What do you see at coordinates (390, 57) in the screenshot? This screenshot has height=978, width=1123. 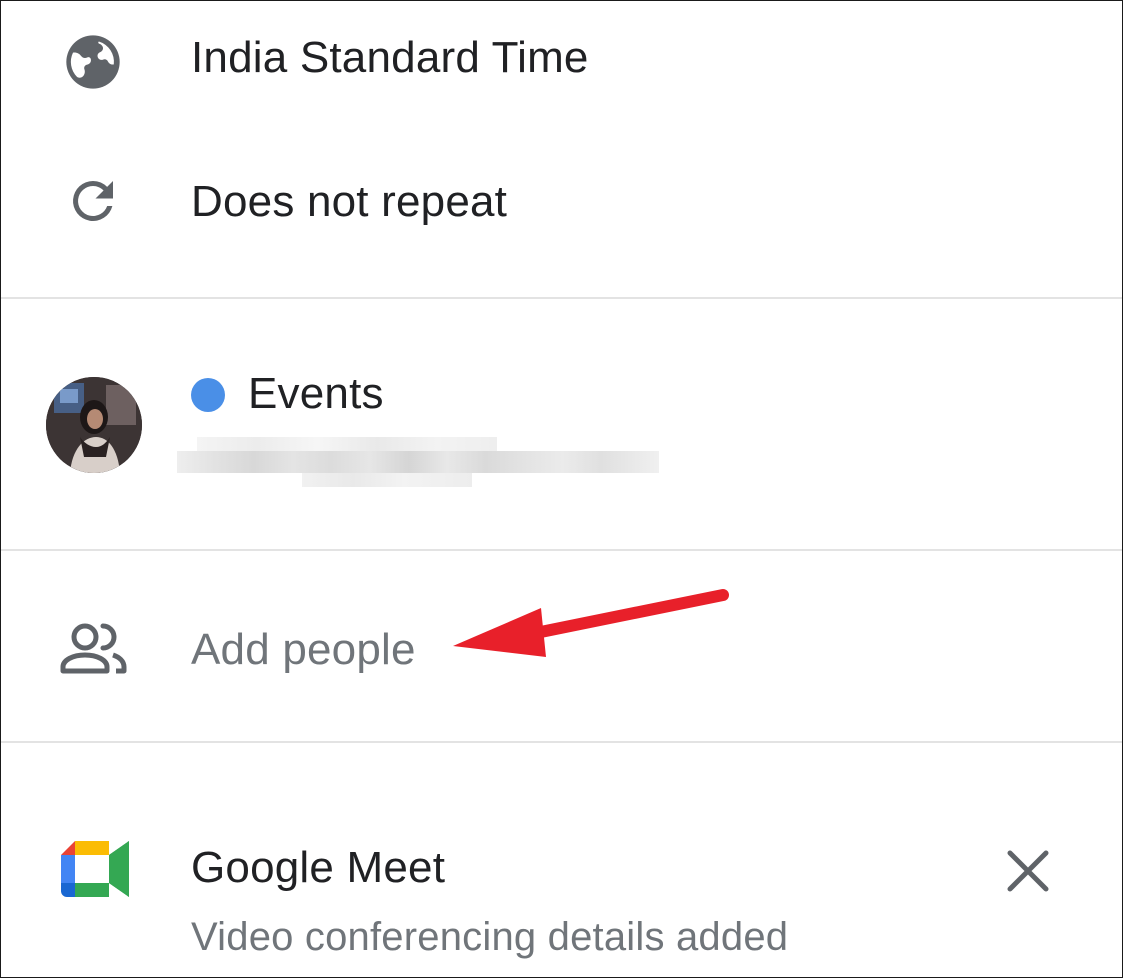 I see `timezone-label: India Standard Time` at bounding box center [390, 57].